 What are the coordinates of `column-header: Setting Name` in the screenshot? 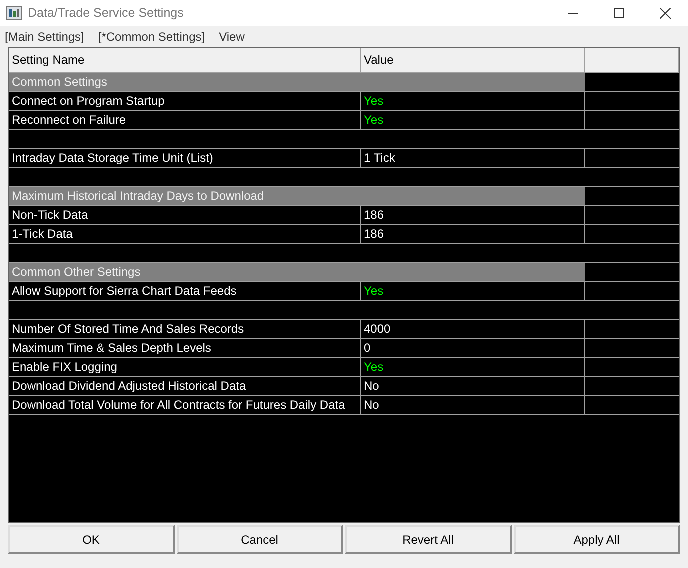 It's located at (185, 60).